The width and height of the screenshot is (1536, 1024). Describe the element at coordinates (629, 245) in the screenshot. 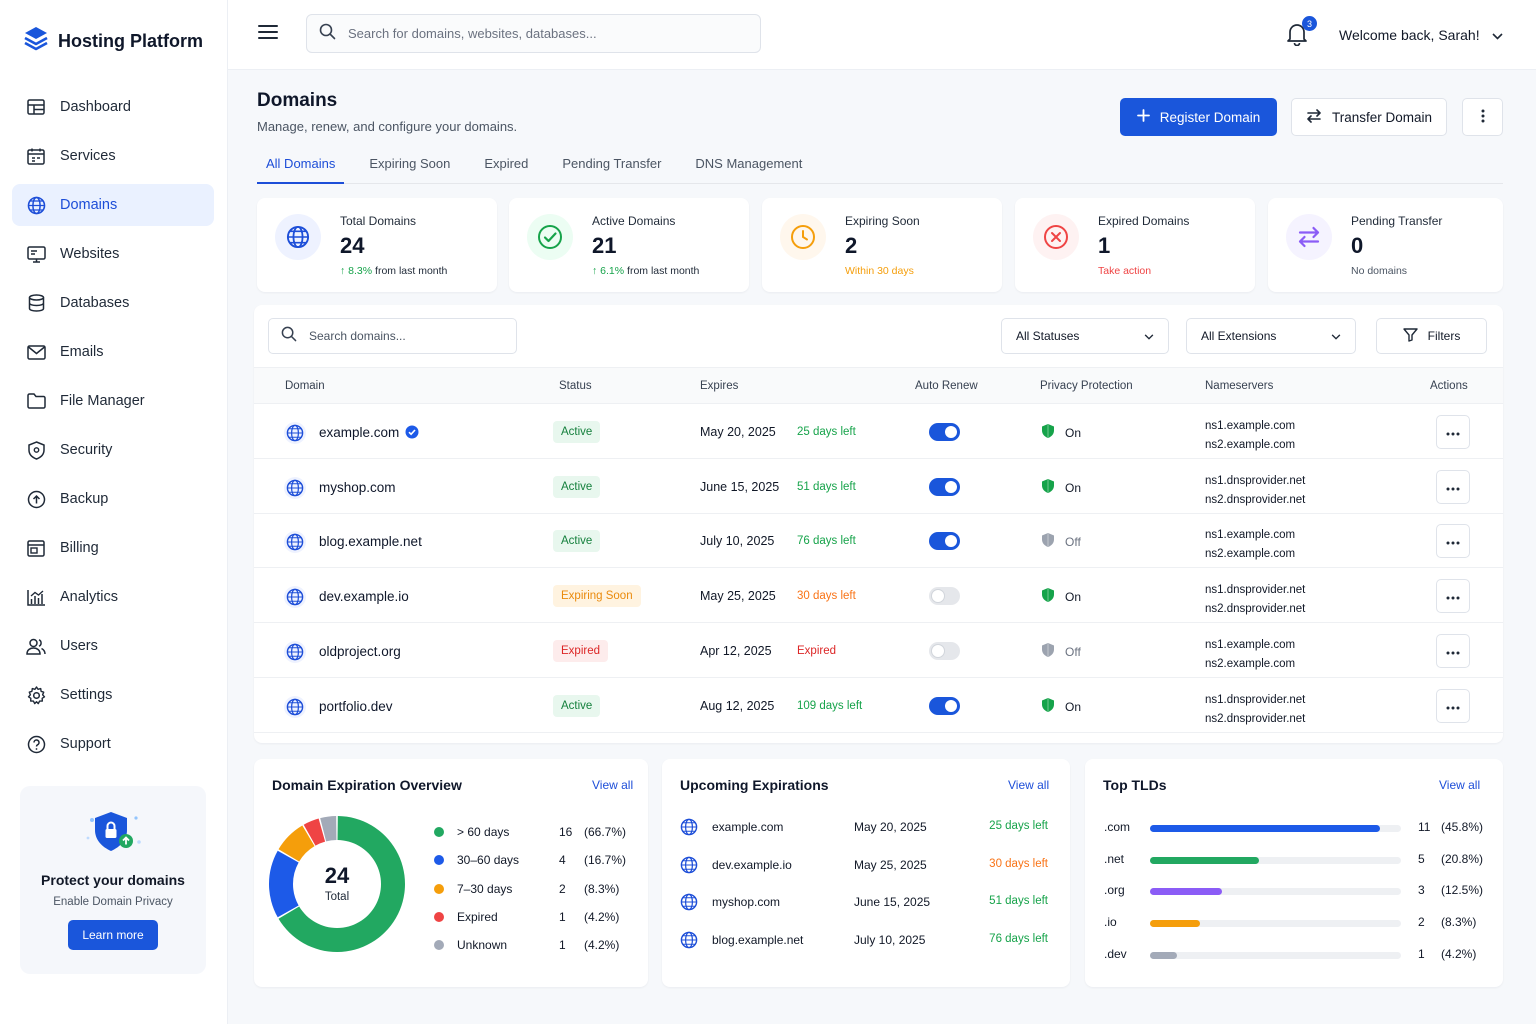

I see `stat-card-active-domains: Active Domains 21 ↑ 6.1% from last month` at that location.